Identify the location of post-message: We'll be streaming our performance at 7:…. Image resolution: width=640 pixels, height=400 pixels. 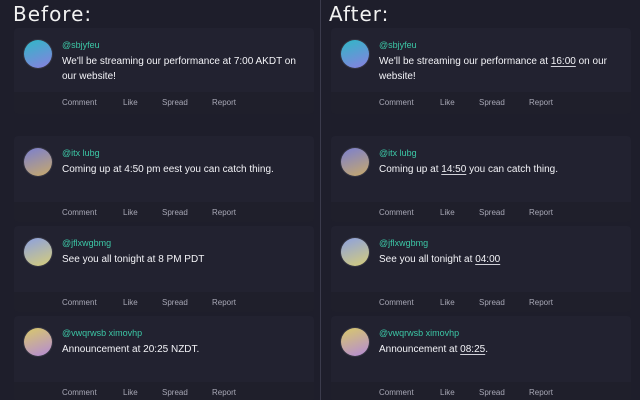
(182, 69).